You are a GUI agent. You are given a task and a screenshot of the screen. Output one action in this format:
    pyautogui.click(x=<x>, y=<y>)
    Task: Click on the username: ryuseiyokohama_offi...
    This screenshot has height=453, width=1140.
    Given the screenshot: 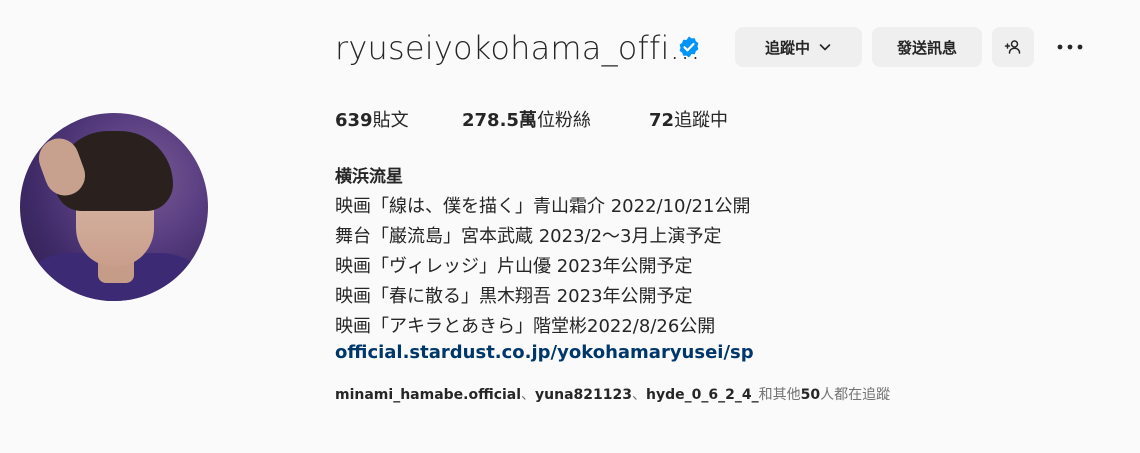 What is the action you would take?
    pyautogui.click(x=518, y=48)
    